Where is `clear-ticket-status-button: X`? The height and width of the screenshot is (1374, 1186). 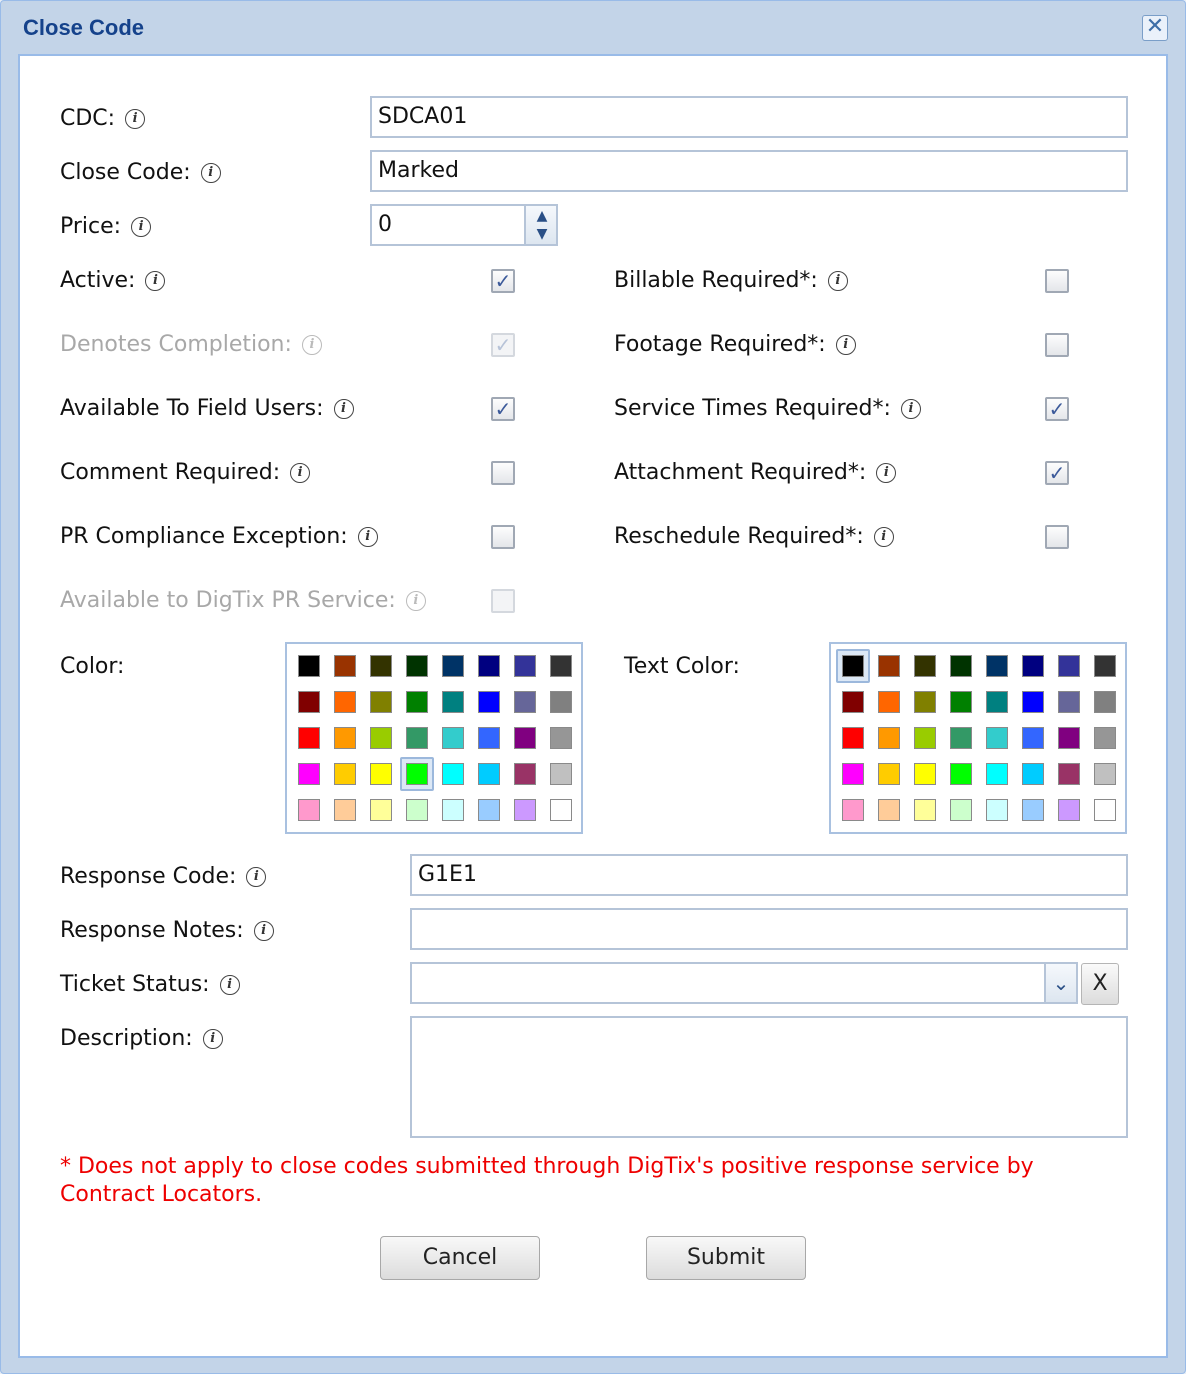
clear-ticket-status-button: X is located at coordinates (1100, 984).